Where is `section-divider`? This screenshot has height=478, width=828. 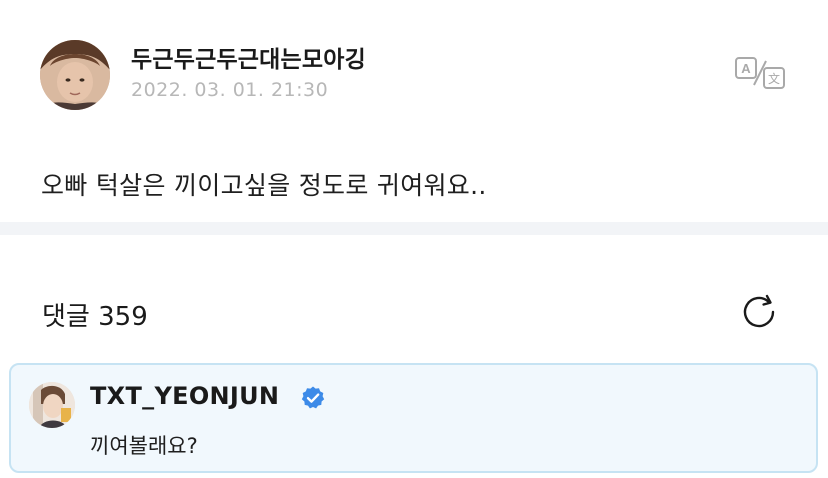 section-divider is located at coordinates (414, 228).